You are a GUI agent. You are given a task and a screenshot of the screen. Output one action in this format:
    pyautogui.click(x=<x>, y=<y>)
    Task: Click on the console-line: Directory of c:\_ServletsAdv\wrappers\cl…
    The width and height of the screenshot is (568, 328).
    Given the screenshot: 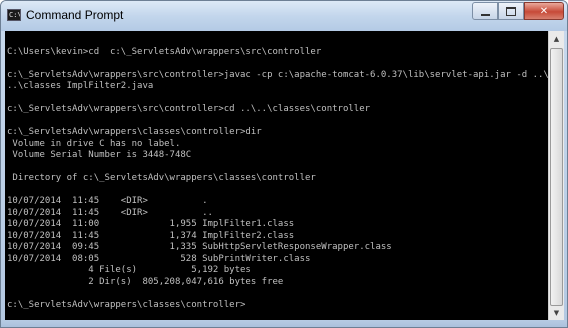 What is the action you would take?
    pyautogui.click(x=161, y=178)
    